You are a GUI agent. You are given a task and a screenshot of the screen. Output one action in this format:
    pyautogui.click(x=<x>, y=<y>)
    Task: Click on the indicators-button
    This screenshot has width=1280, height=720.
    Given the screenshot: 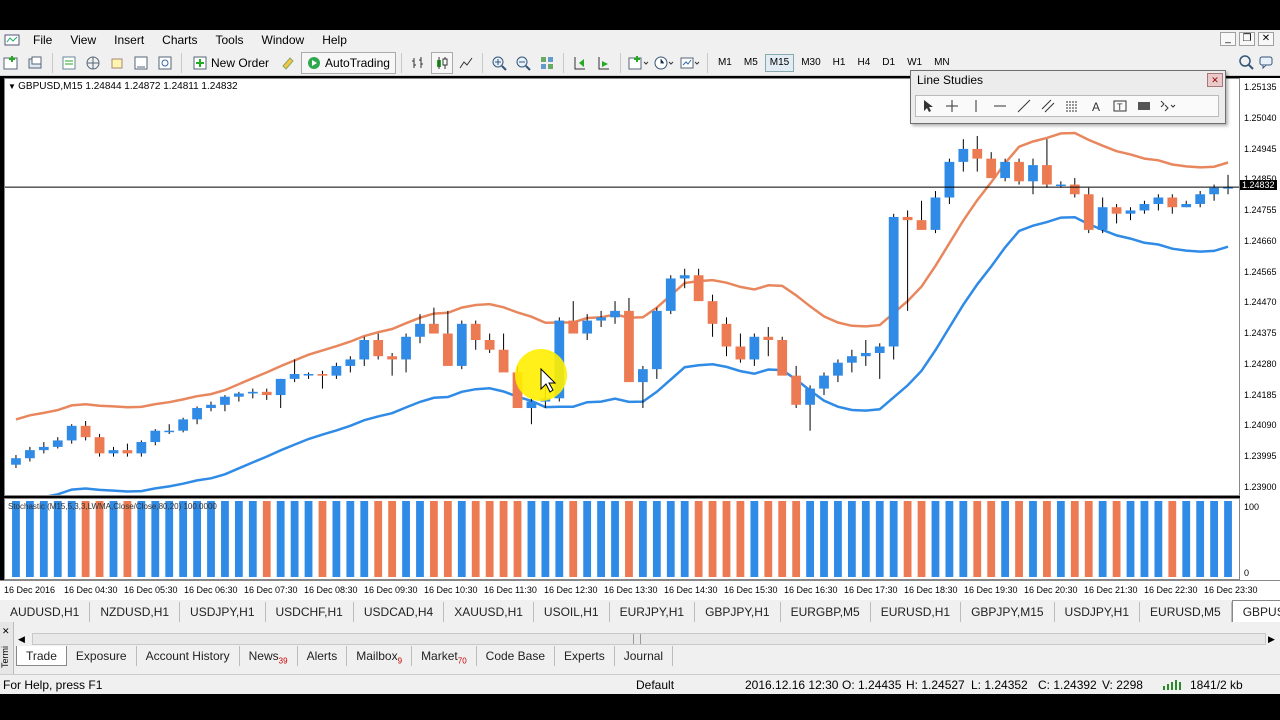 What is the action you would take?
    pyautogui.click(x=638, y=63)
    